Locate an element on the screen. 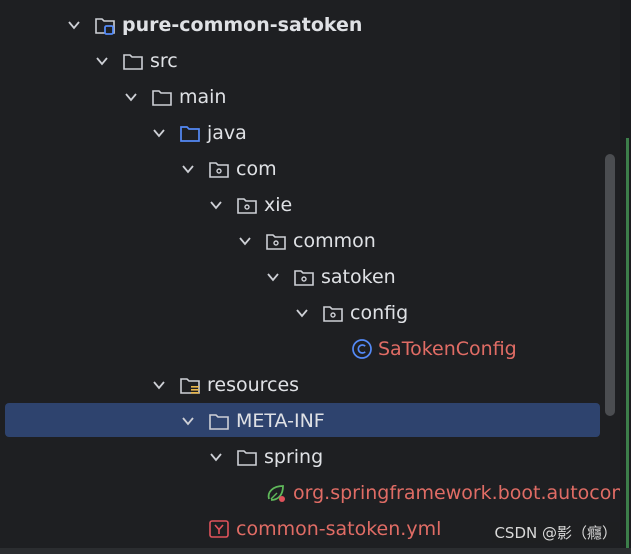 The width and height of the screenshot is (631, 554). spring-file-icon is located at coordinates (276, 493).